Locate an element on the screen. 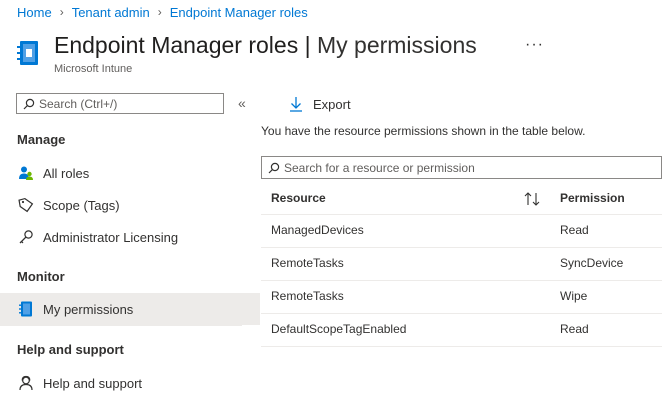  person-support-icon is located at coordinates (26, 383).